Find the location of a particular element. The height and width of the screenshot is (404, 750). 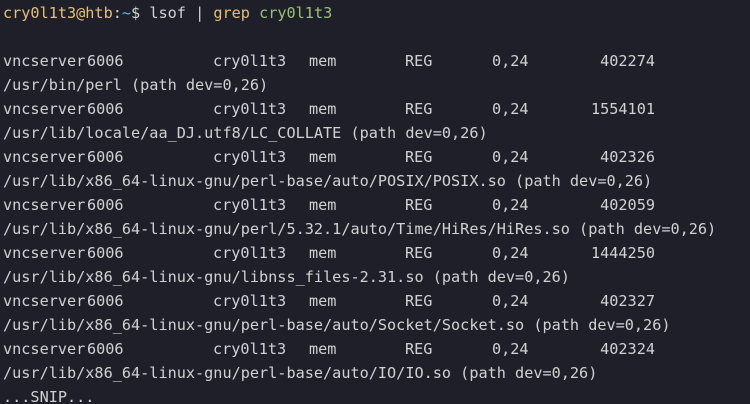

prompt-line: cry0l1t3@htb:~$ lsof | grep cry0l1t3 is located at coordinates (167, 13).